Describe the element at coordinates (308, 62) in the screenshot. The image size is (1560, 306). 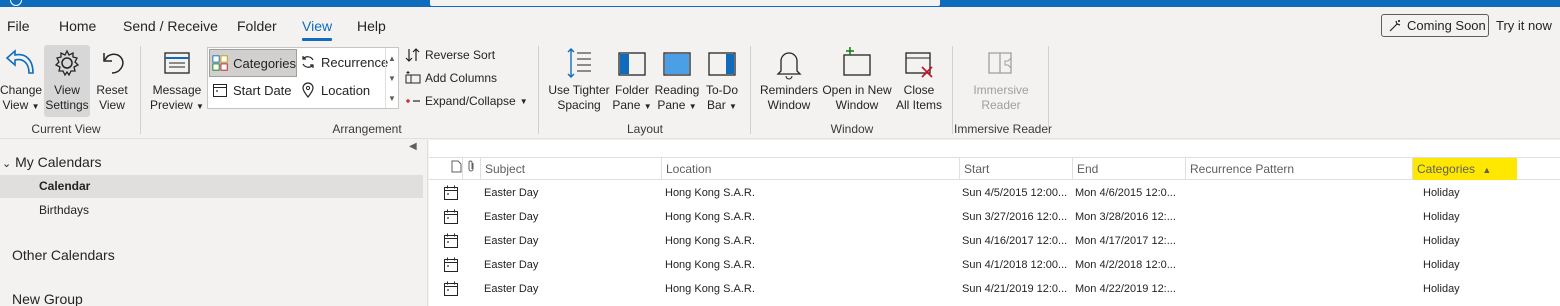
I see `recurrence-icon` at that location.